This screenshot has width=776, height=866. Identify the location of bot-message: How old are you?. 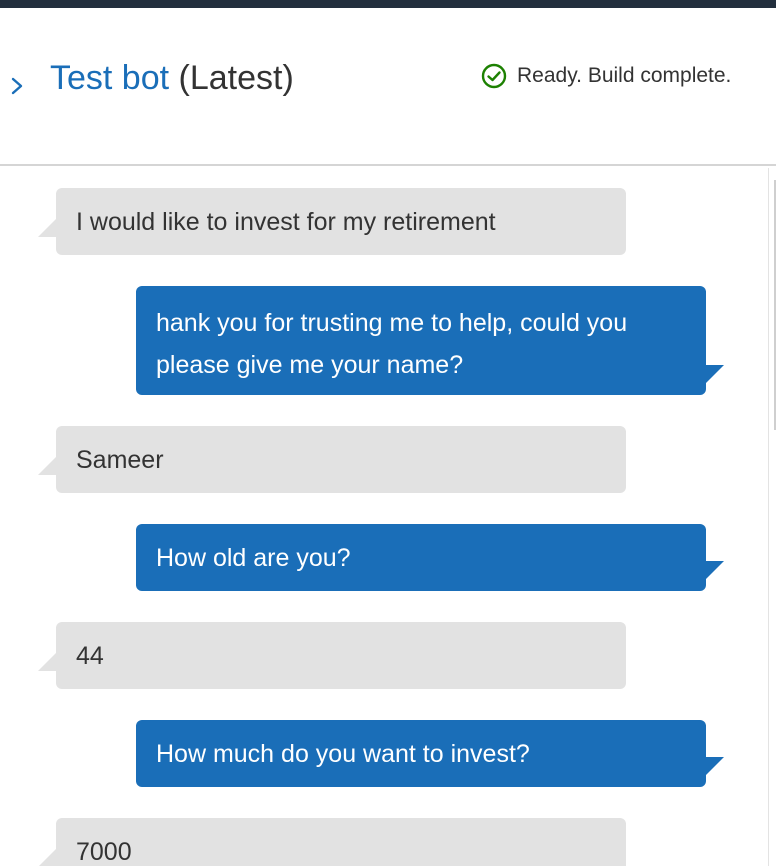
(430, 557).